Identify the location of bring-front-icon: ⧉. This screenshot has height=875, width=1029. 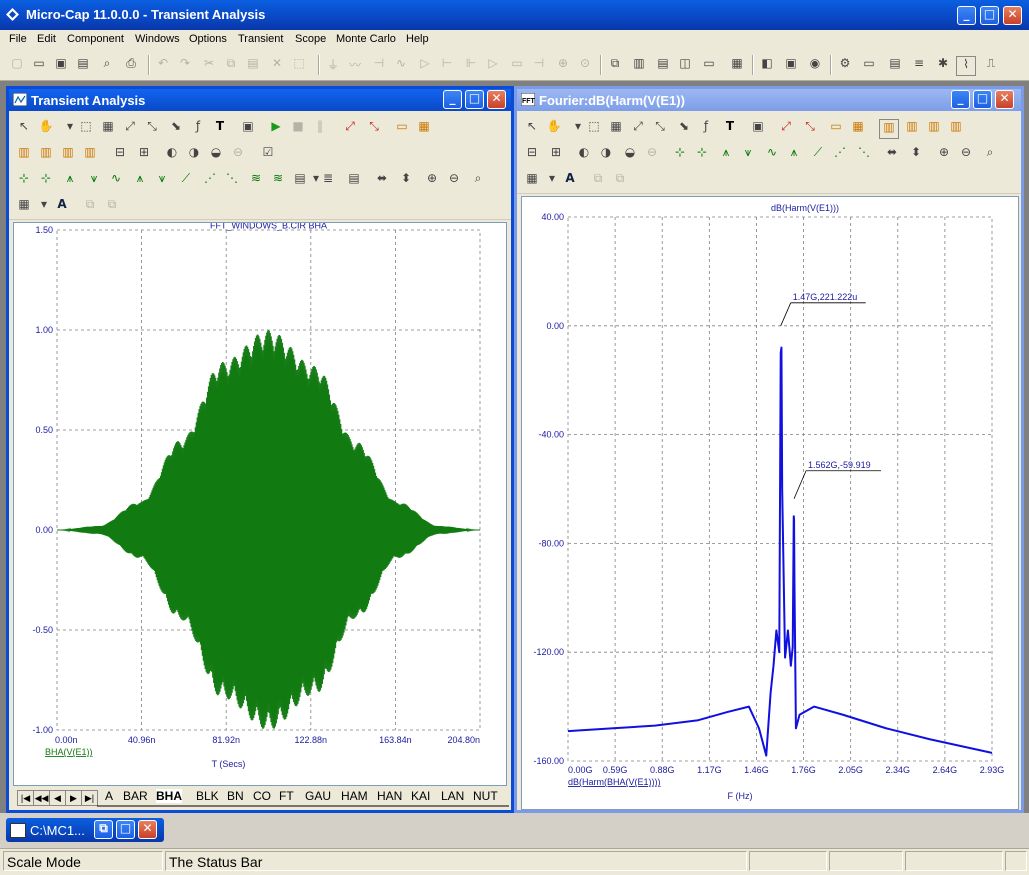
(598, 180).